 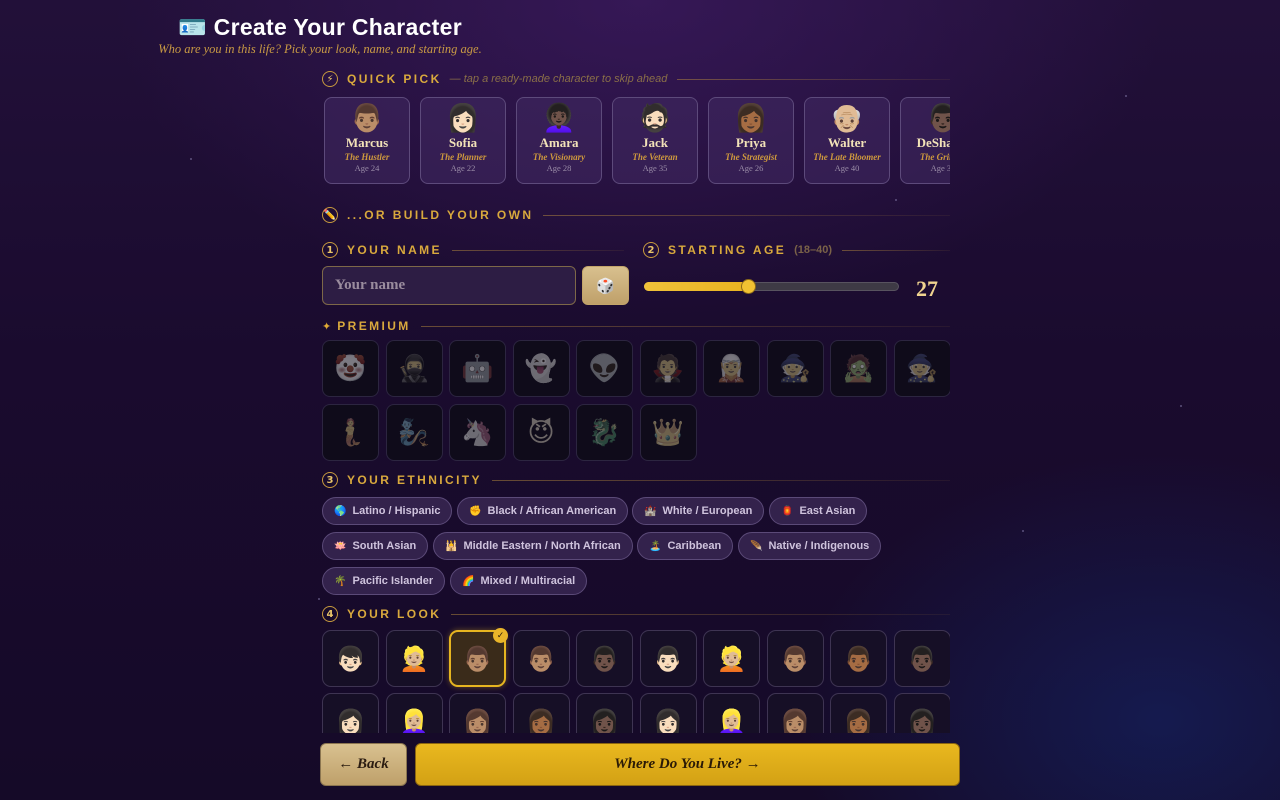 What do you see at coordinates (650, 511) in the screenshot?
I see `castle-icon: 🏰` at bounding box center [650, 511].